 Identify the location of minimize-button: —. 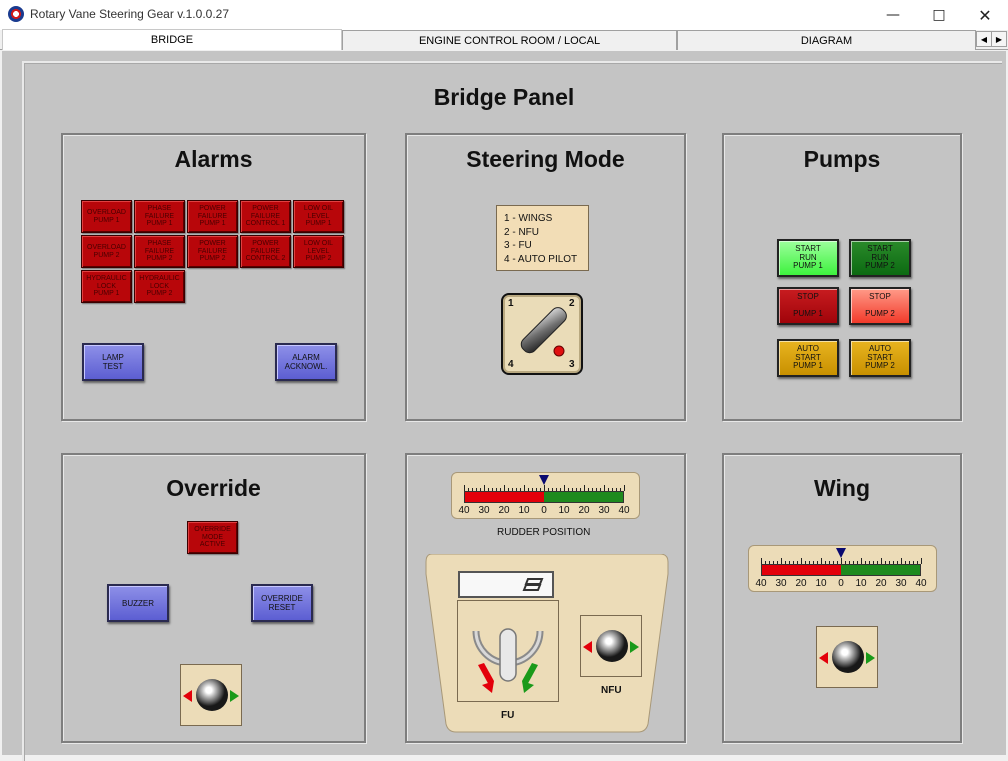
(893, 15).